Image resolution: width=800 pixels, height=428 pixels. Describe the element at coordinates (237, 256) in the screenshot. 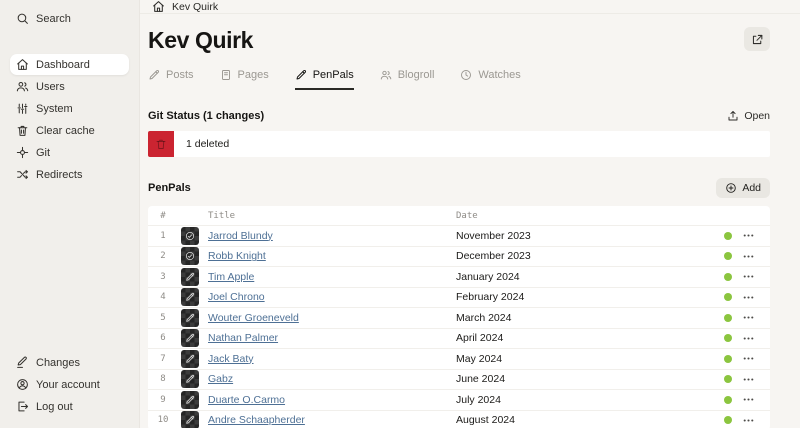

I see `row-title-link: Robb Knight` at that location.